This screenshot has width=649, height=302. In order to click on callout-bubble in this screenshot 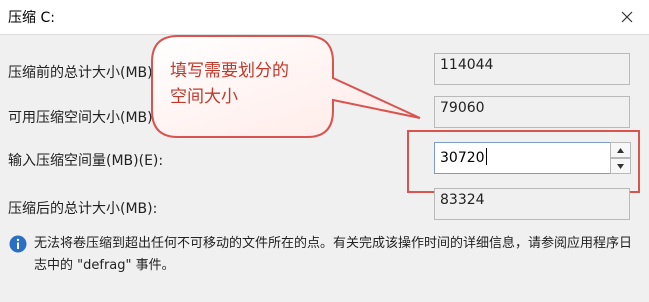, I will do `click(286, 86)`.